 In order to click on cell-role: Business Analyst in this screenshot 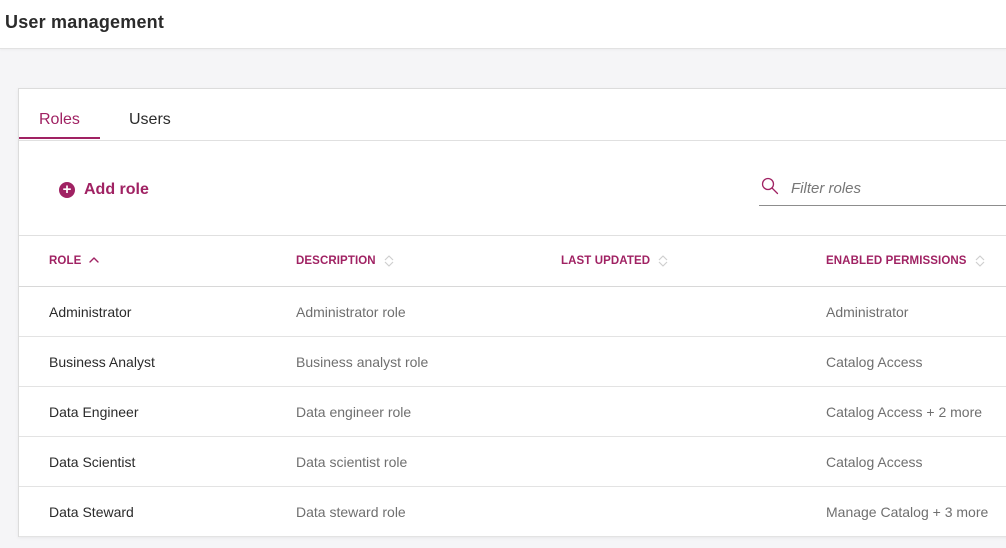, I will do `click(102, 362)`.